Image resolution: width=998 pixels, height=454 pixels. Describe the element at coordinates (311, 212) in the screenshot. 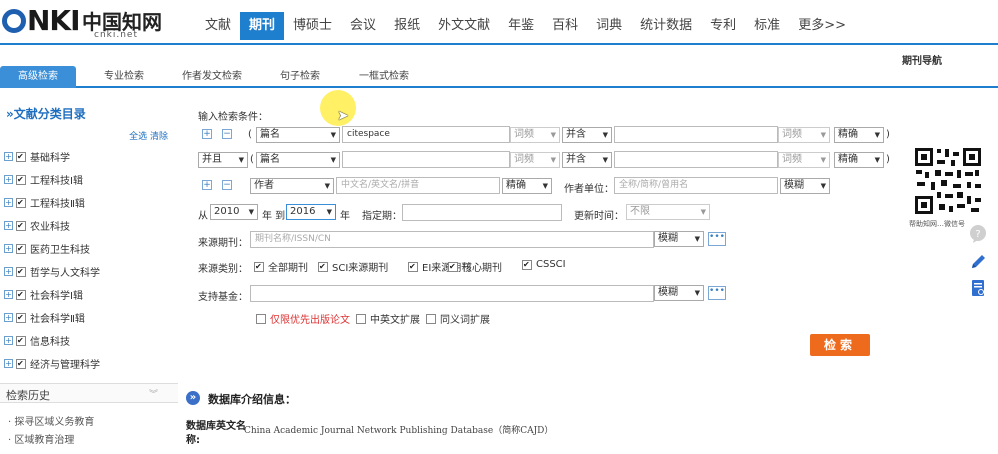

I see `year-to-select: 2016 ▼` at that location.